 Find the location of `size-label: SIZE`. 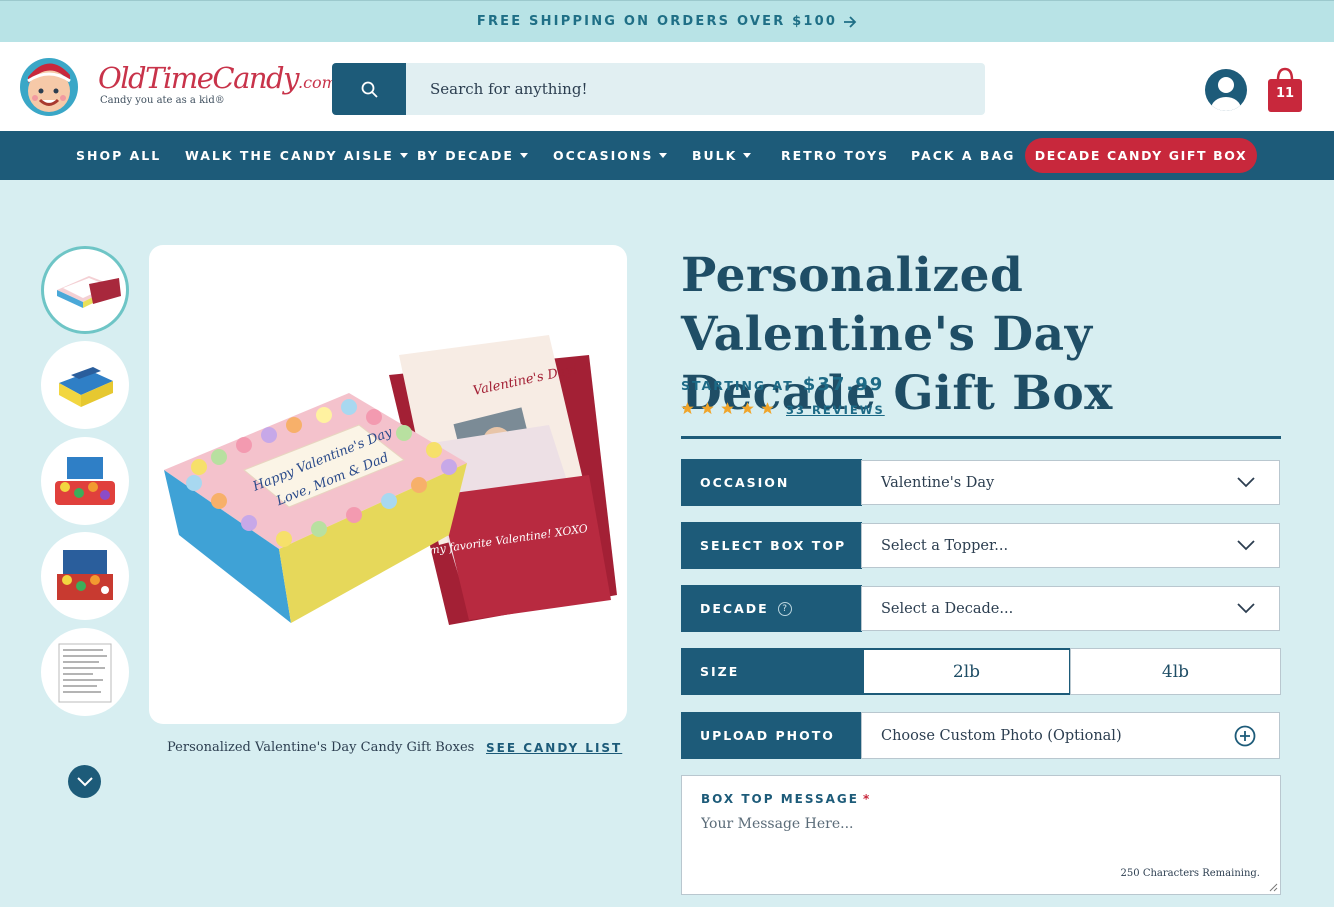

size-label: SIZE is located at coordinates (771, 671).